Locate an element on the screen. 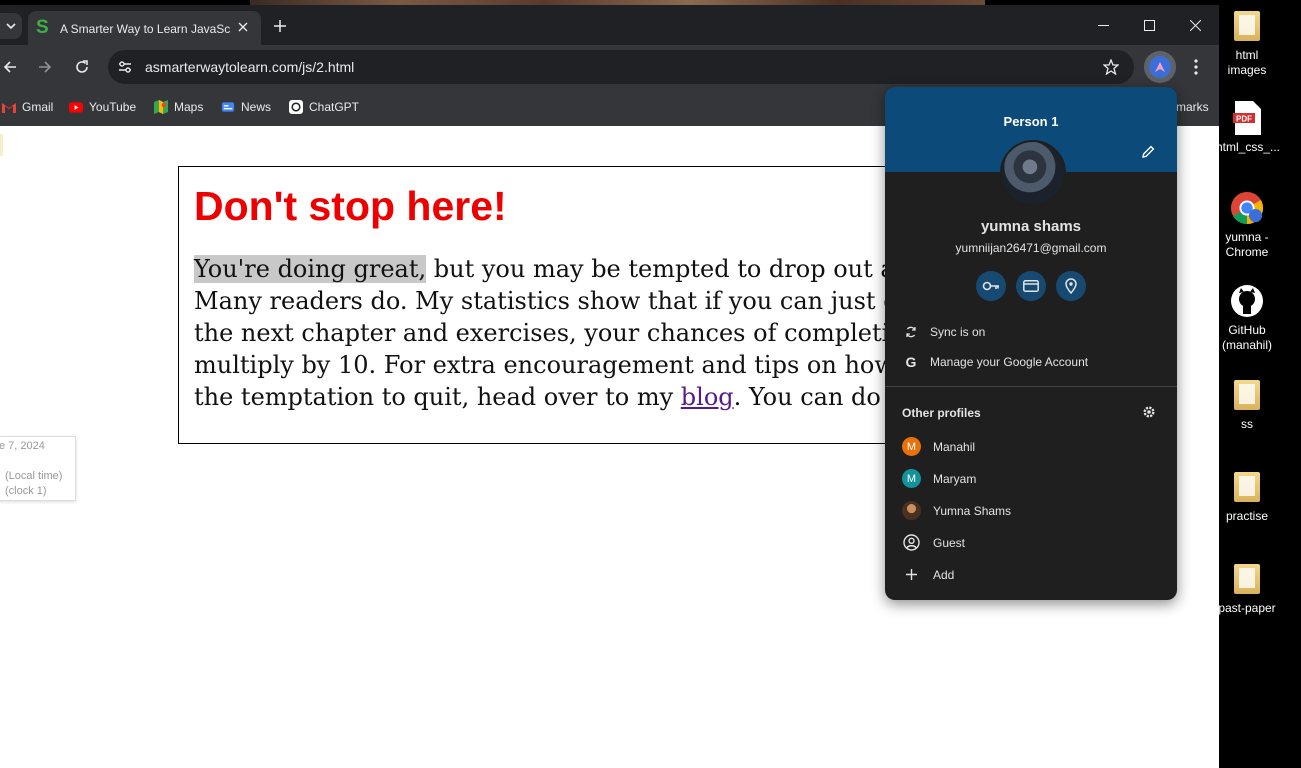  sync-icon is located at coordinates (911, 332).